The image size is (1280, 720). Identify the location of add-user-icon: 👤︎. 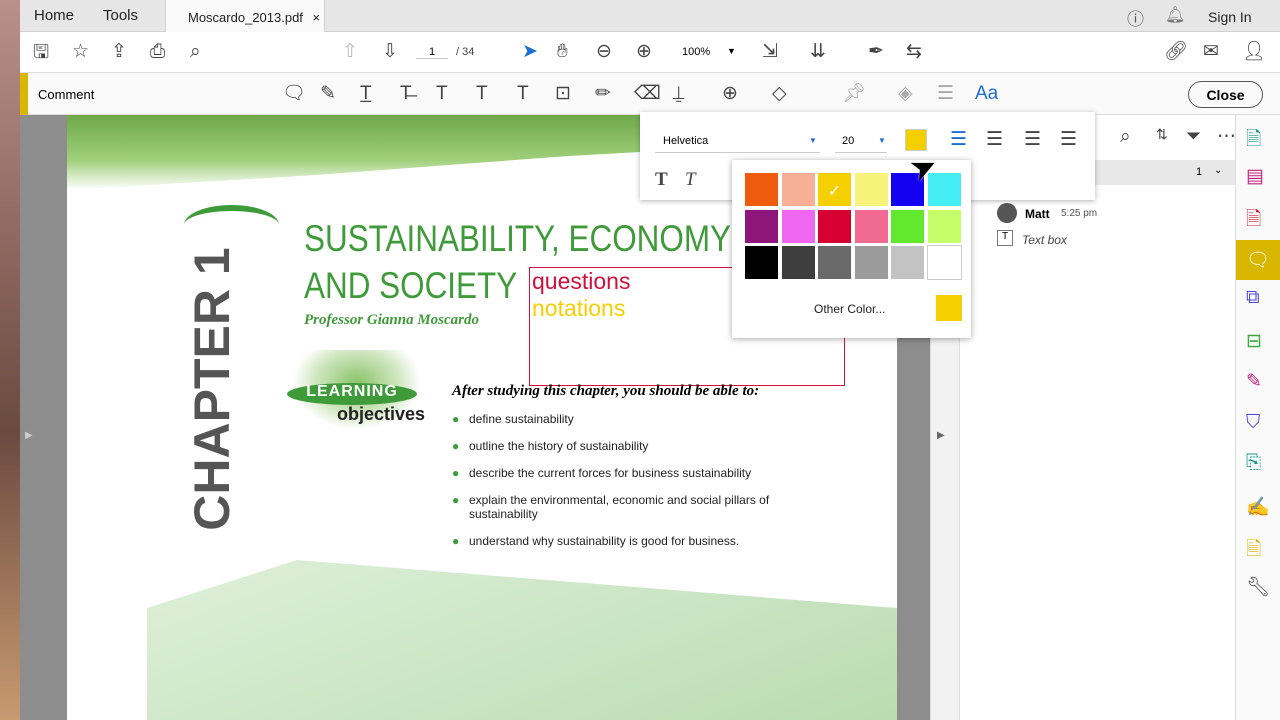
(1254, 51).